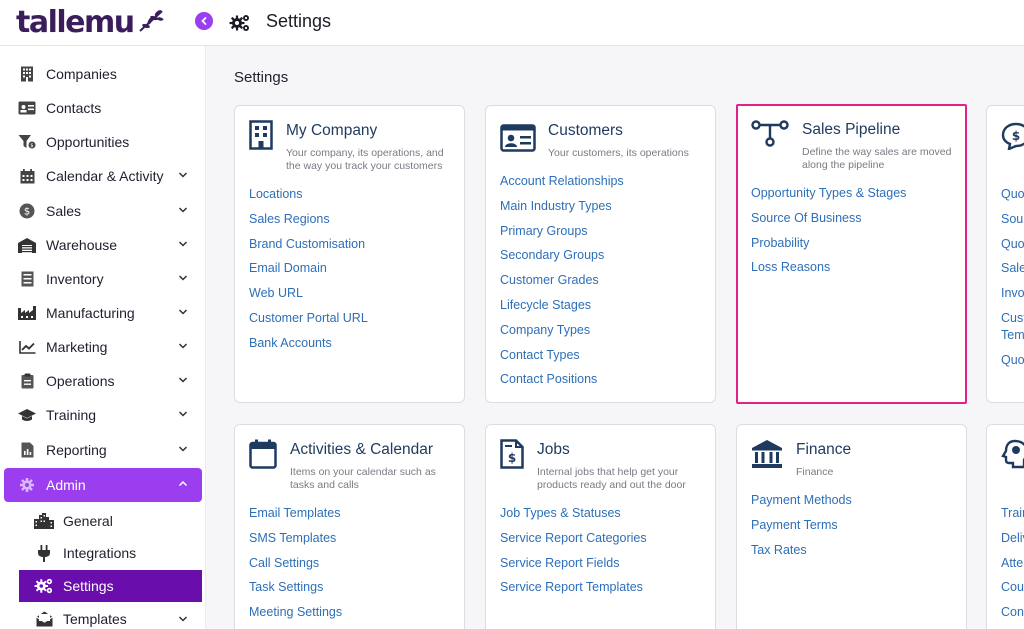  What do you see at coordinates (1012, 567) in the screenshot?
I see `link-attendance: Atte` at bounding box center [1012, 567].